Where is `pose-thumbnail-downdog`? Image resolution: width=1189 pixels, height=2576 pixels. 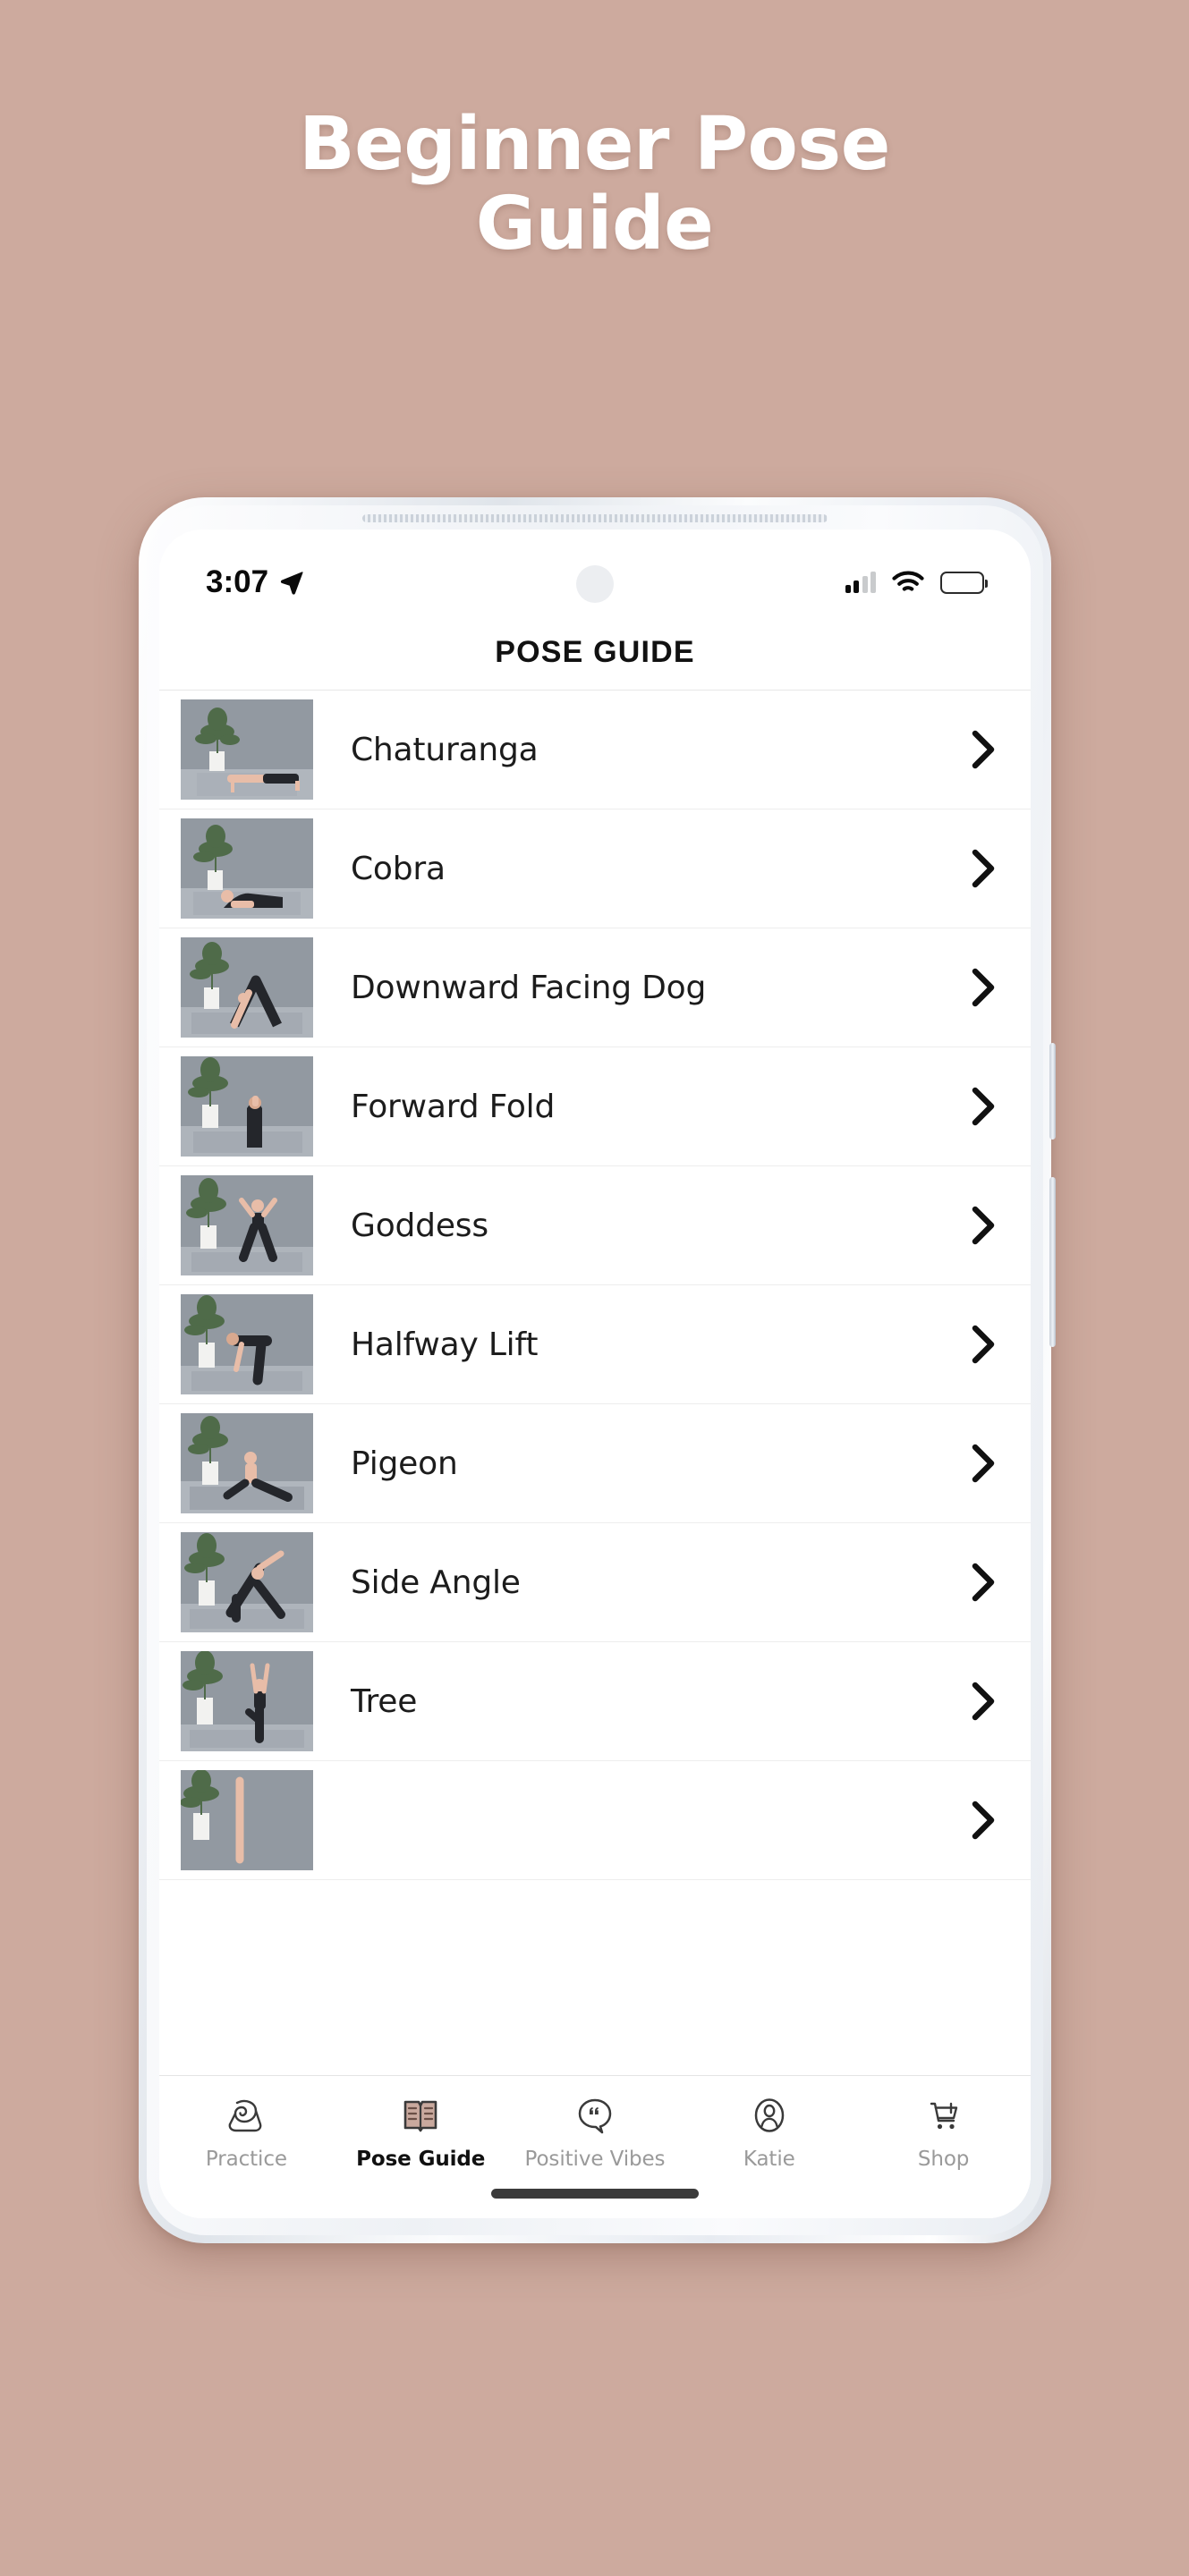 pose-thumbnail-downdog is located at coordinates (247, 987).